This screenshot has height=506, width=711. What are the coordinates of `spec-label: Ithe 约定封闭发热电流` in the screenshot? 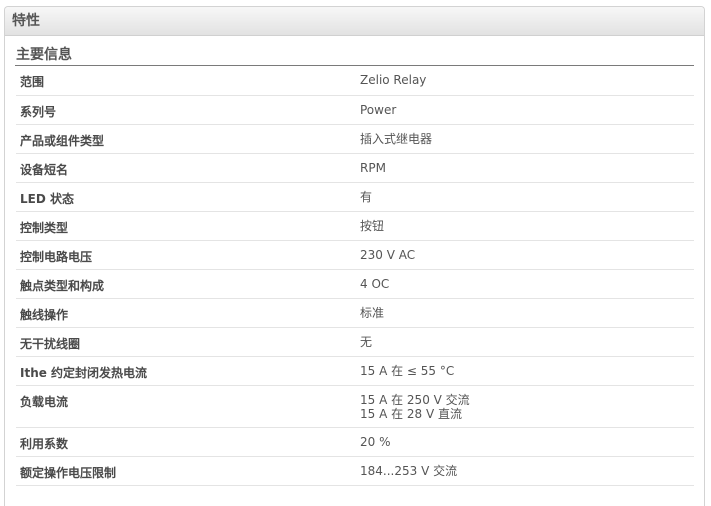 It's located at (188, 371).